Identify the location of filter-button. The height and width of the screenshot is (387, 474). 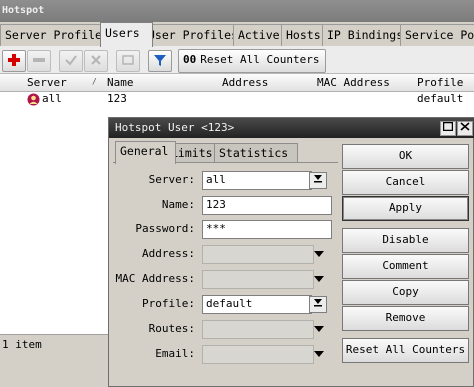
(160, 61).